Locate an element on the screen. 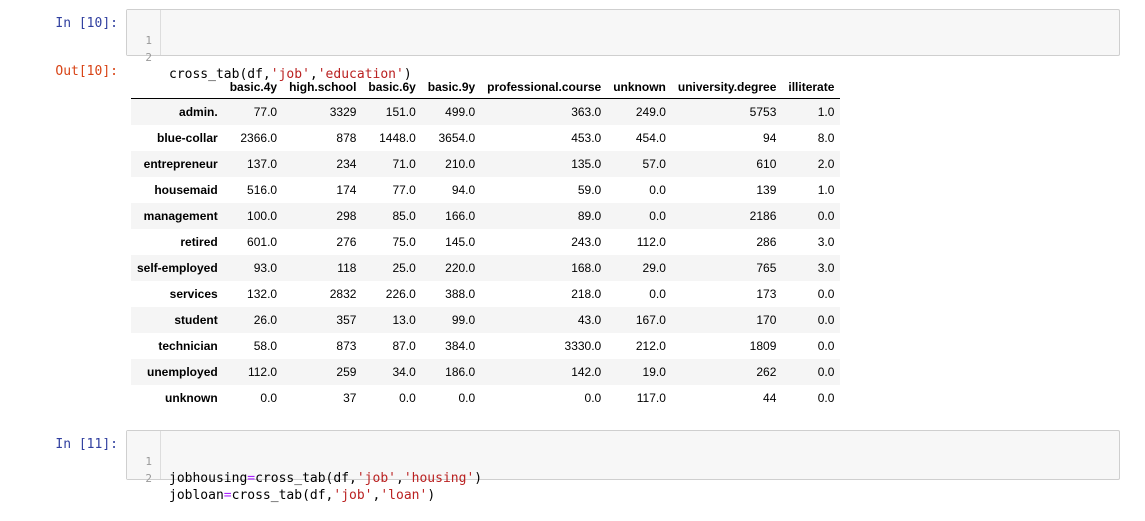 This screenshot has height=521, width=1145. table-row: unknown 0.0 37 0.0 0.0 0.0 117.0 44 0.0 is located at coordinates (485, 398).